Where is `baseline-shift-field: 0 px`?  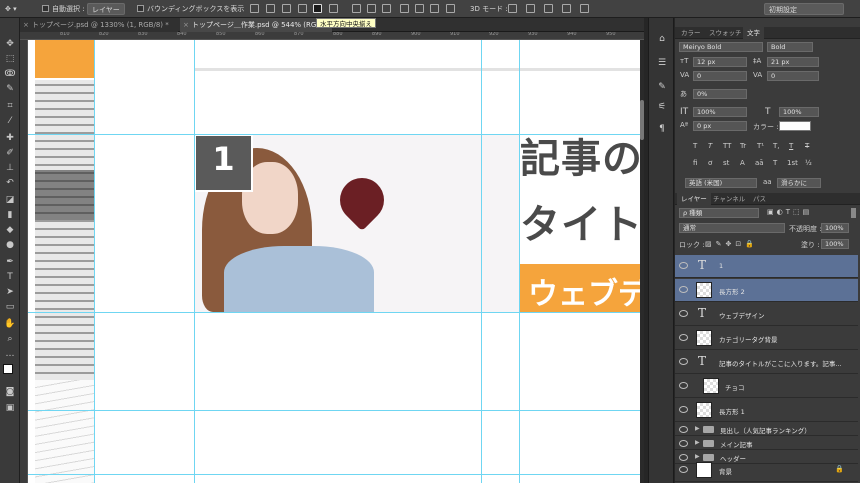 baseline-shift-field: 0 px is located at coordinates (720, 126).